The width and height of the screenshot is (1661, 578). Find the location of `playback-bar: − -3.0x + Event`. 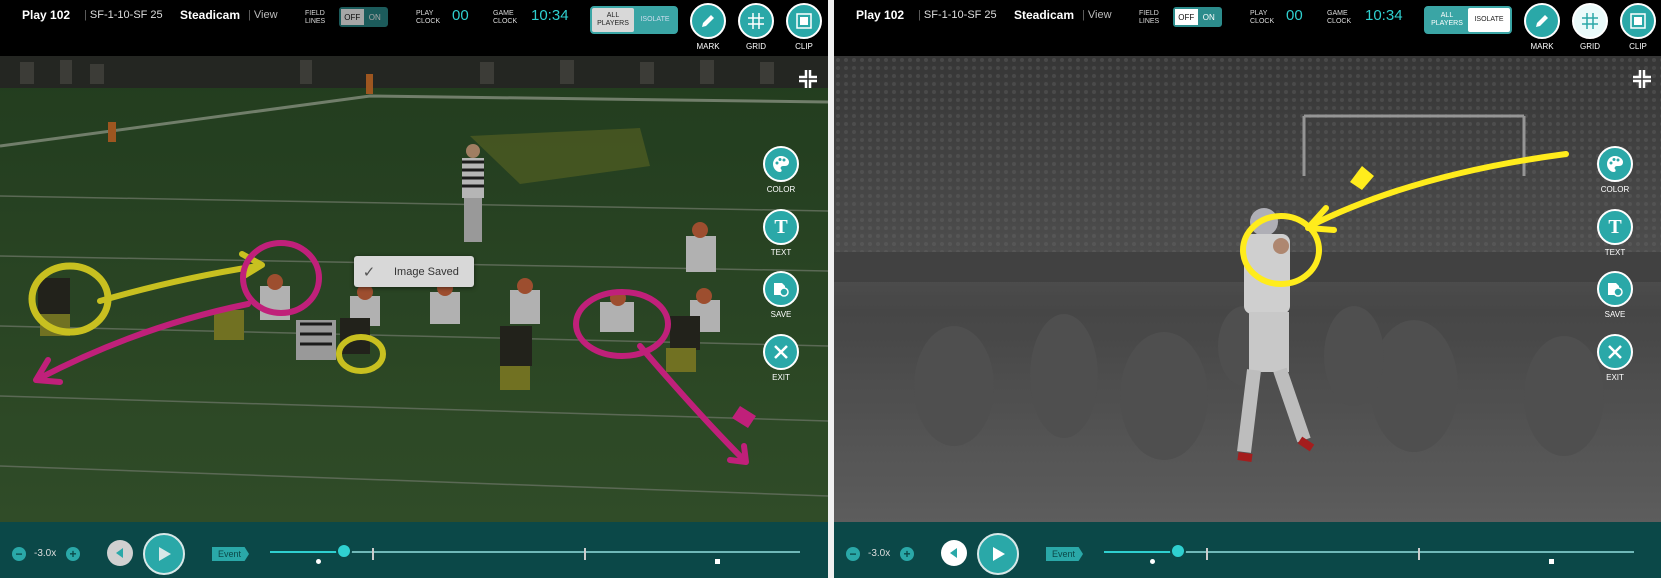

playback-bar: − -3.0x + Event is located at coordinates (1247, 550).